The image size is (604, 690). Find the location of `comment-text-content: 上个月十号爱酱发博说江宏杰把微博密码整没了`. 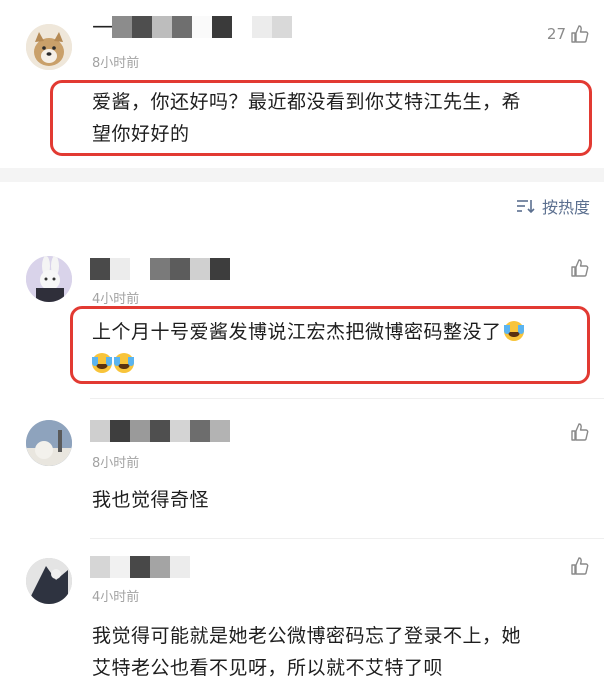

comment-text-content: 上个月十号爱酱发博说江宏杰把微博密码整没了 is located at coordinates (297, 332).